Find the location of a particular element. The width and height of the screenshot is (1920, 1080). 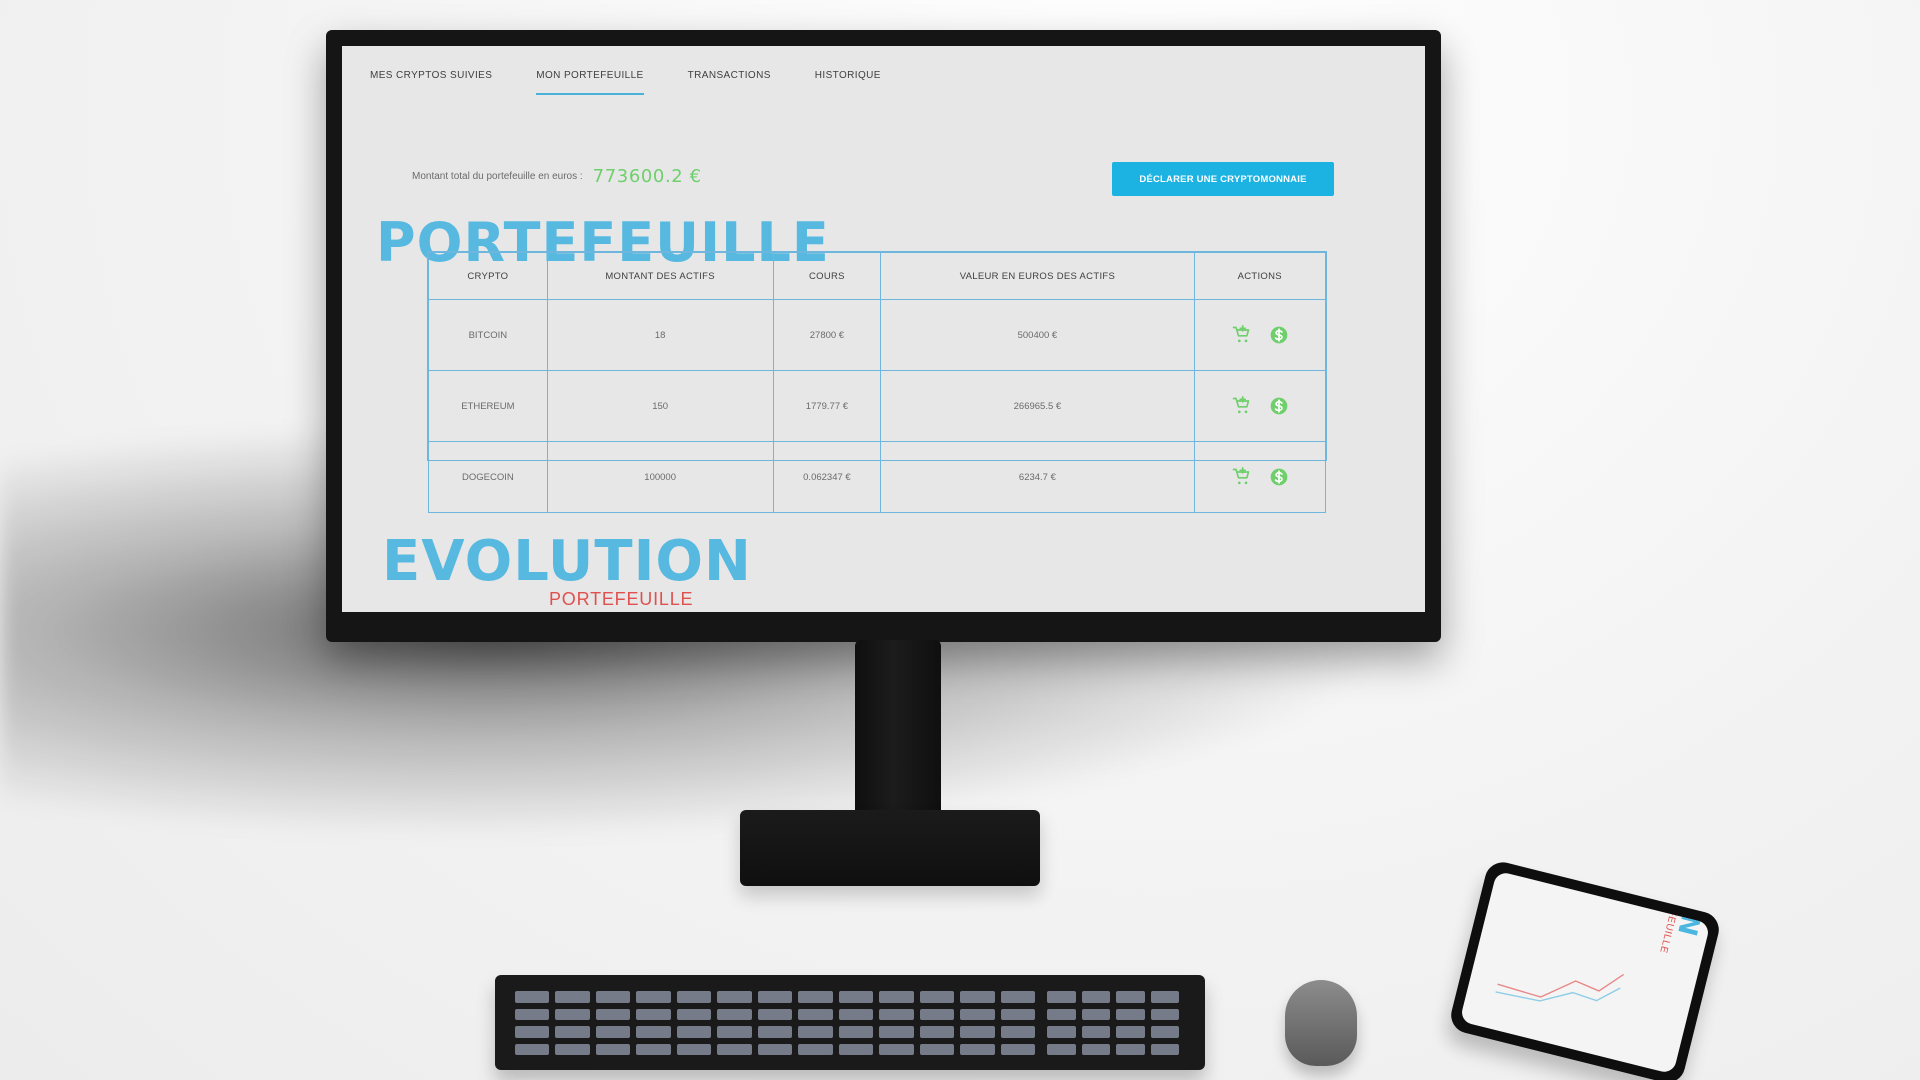

cell-amount: 100000 is located at coordinates (660, 477).